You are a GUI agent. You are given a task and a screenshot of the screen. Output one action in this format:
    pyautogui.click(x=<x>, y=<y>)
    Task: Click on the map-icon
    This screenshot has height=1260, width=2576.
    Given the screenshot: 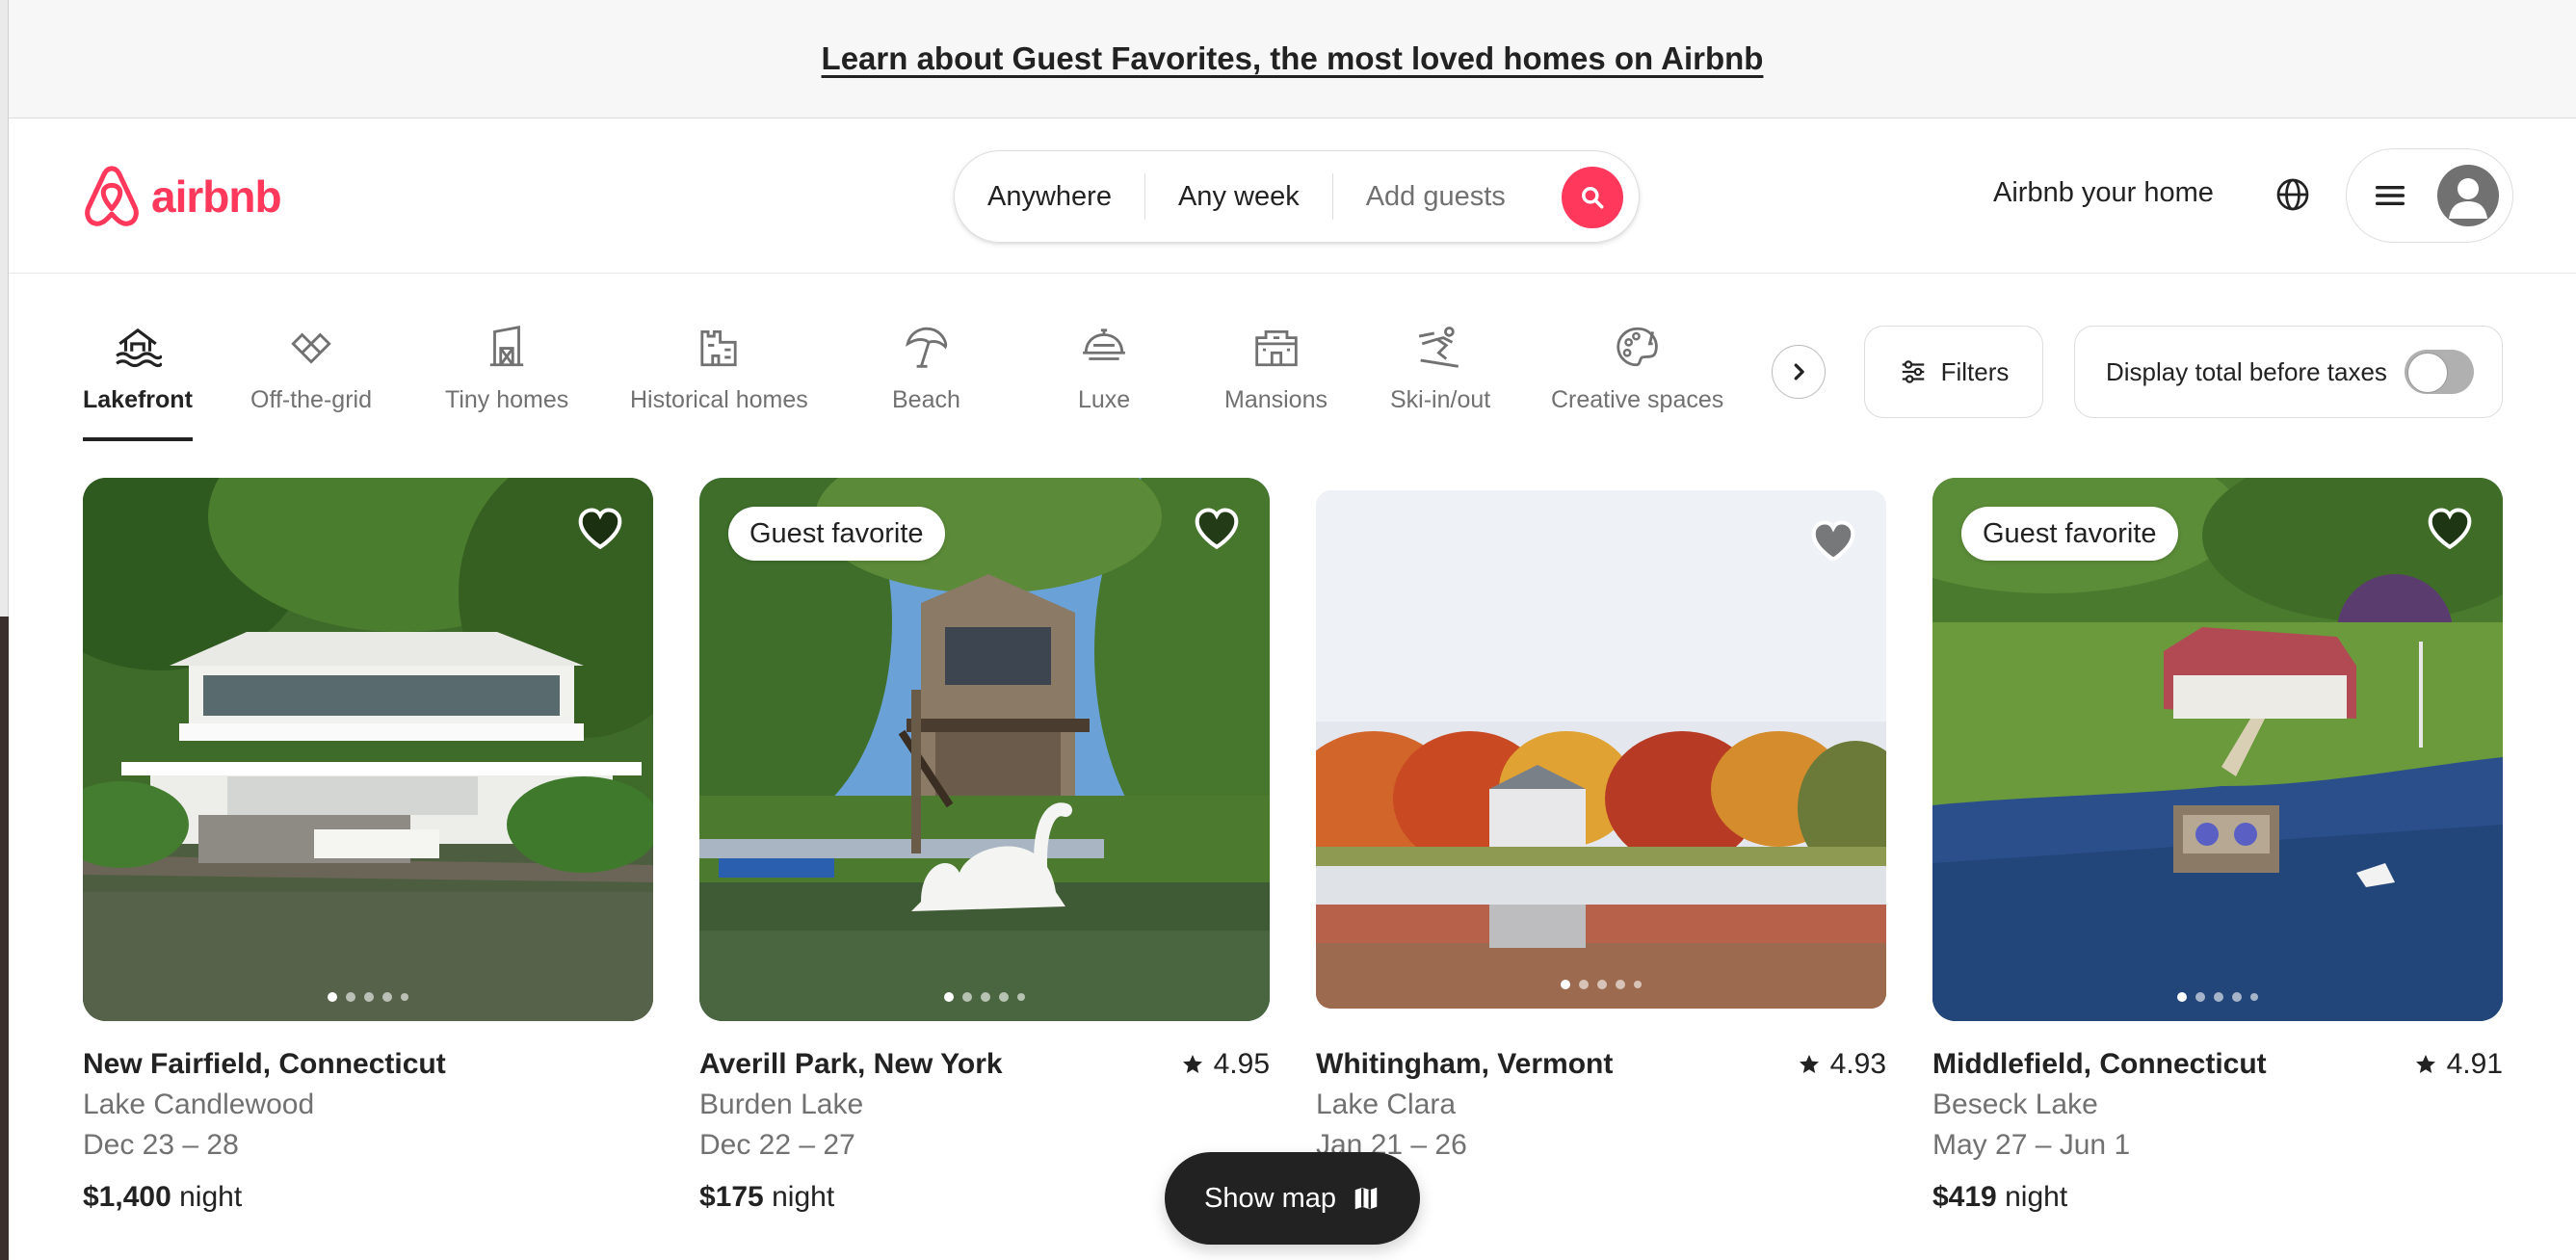 What is the action you would take?
    pyautogui.click(x=1366, y=1199)
    